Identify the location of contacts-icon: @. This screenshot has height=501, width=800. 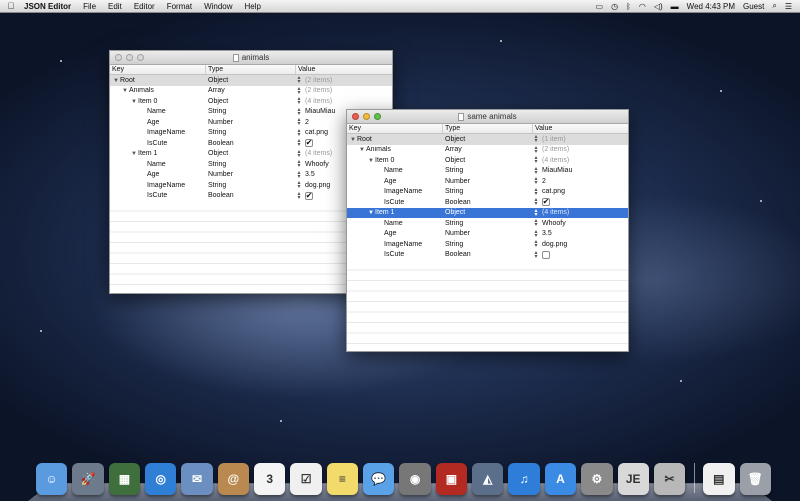
(233, 479).